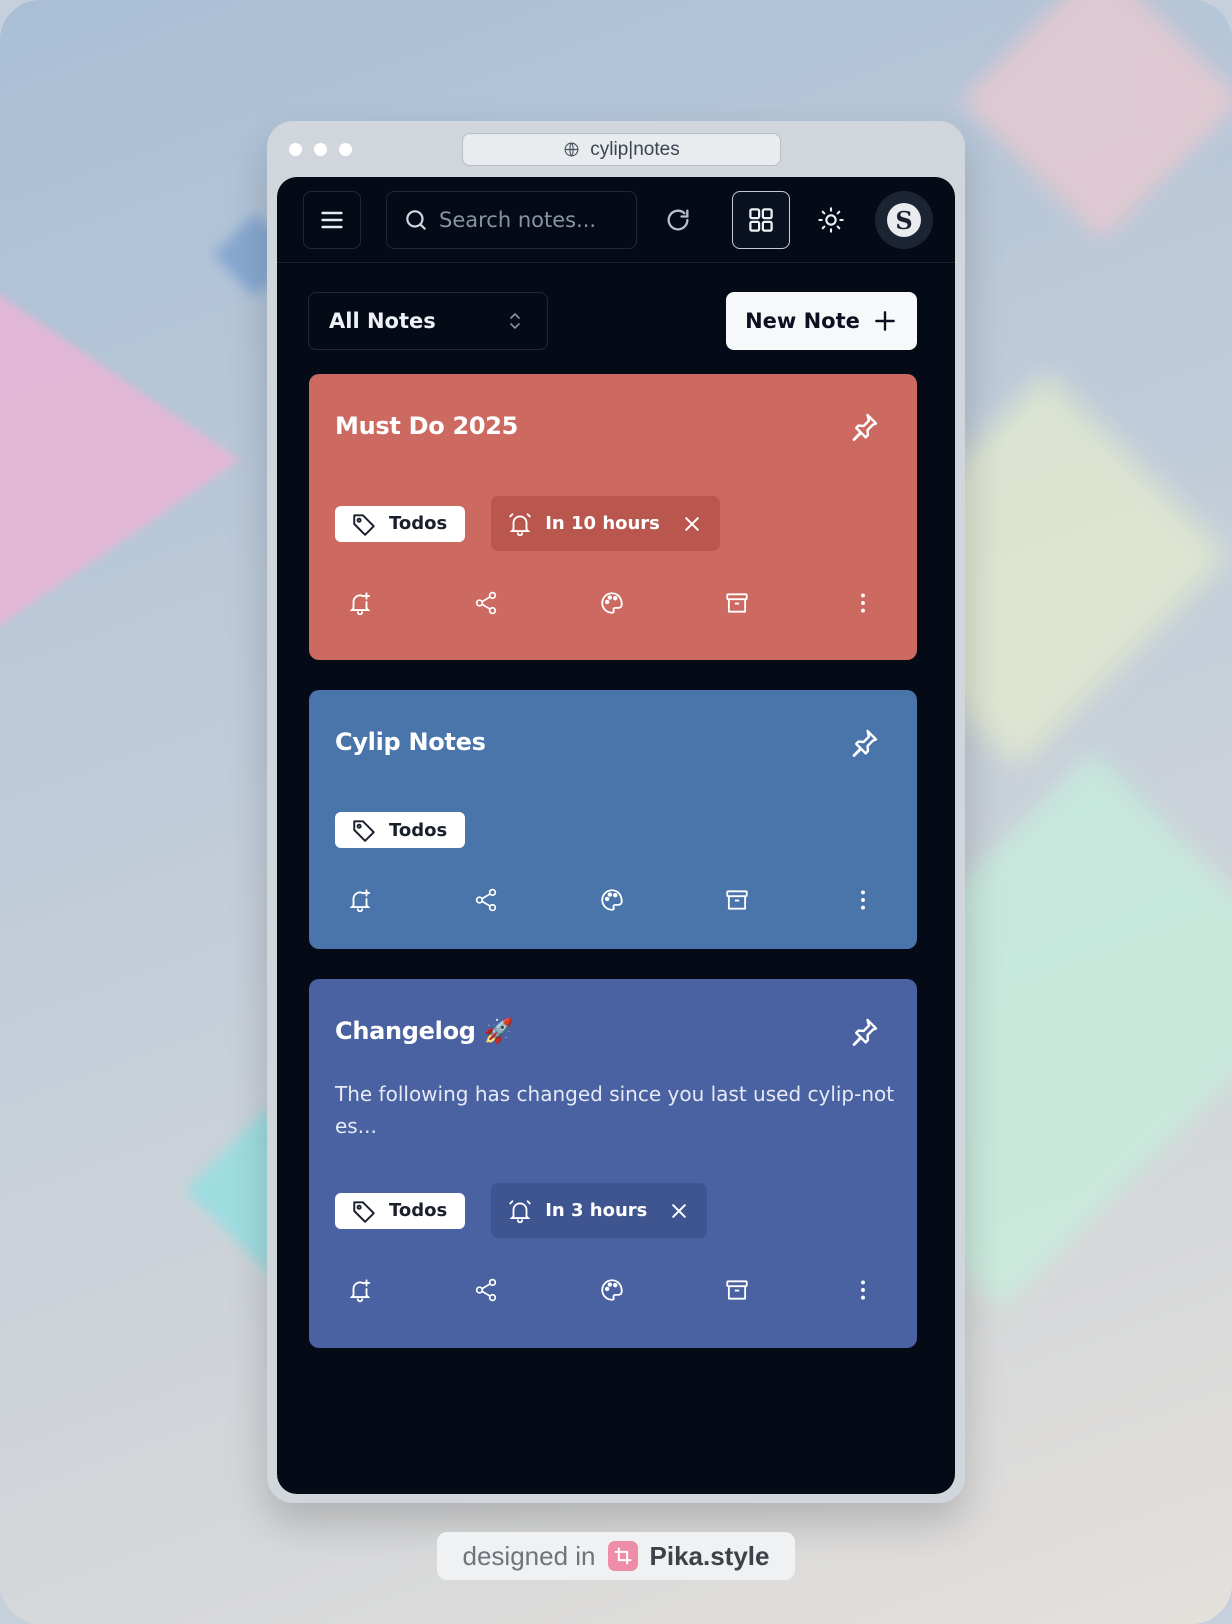 The width and height of the screenshot is (1232, 1624). I want to click on note-card: Must Do 2025 Todos In 10 hours, so click(613, 517).